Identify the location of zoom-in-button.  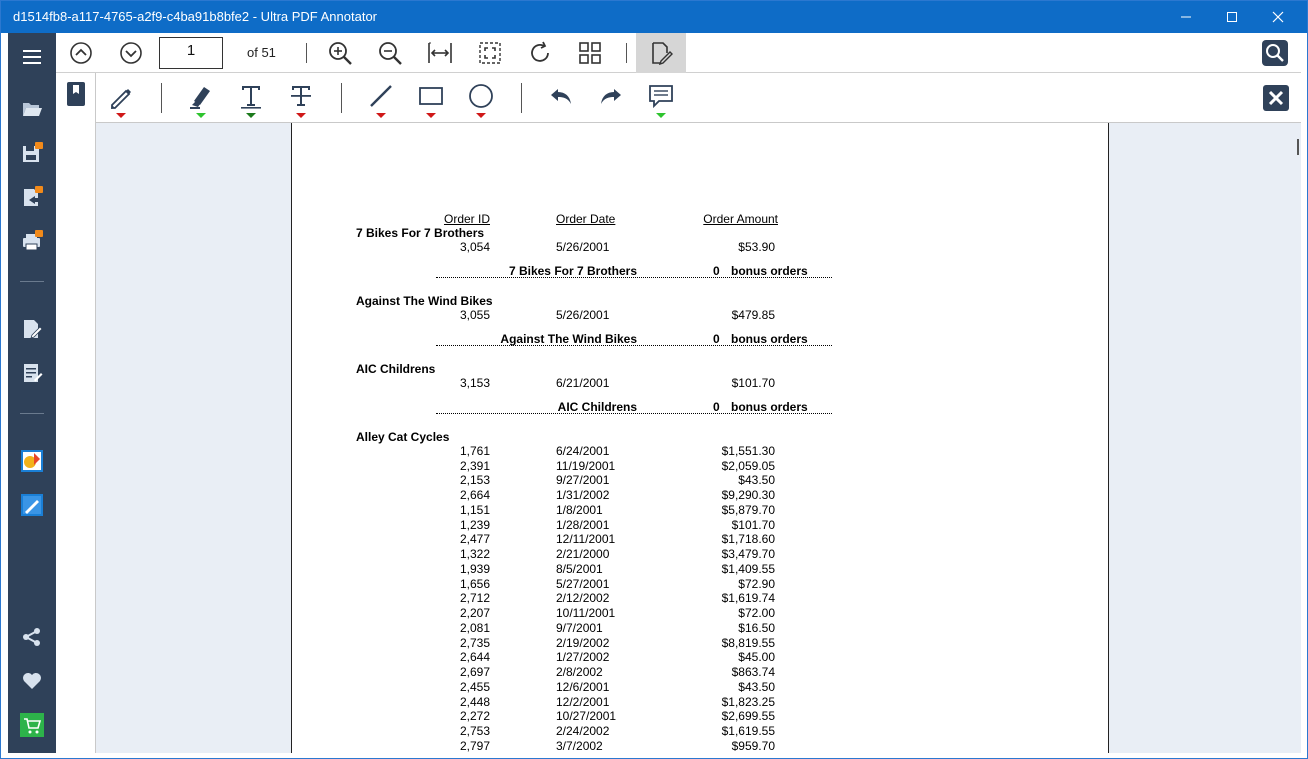
(340, 53).